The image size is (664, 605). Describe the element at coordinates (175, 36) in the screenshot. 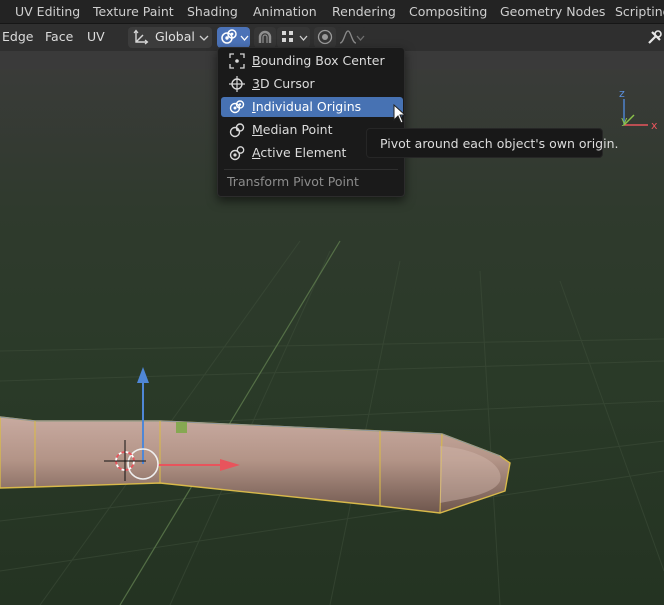

I see `orientation-label: Global` at that location.